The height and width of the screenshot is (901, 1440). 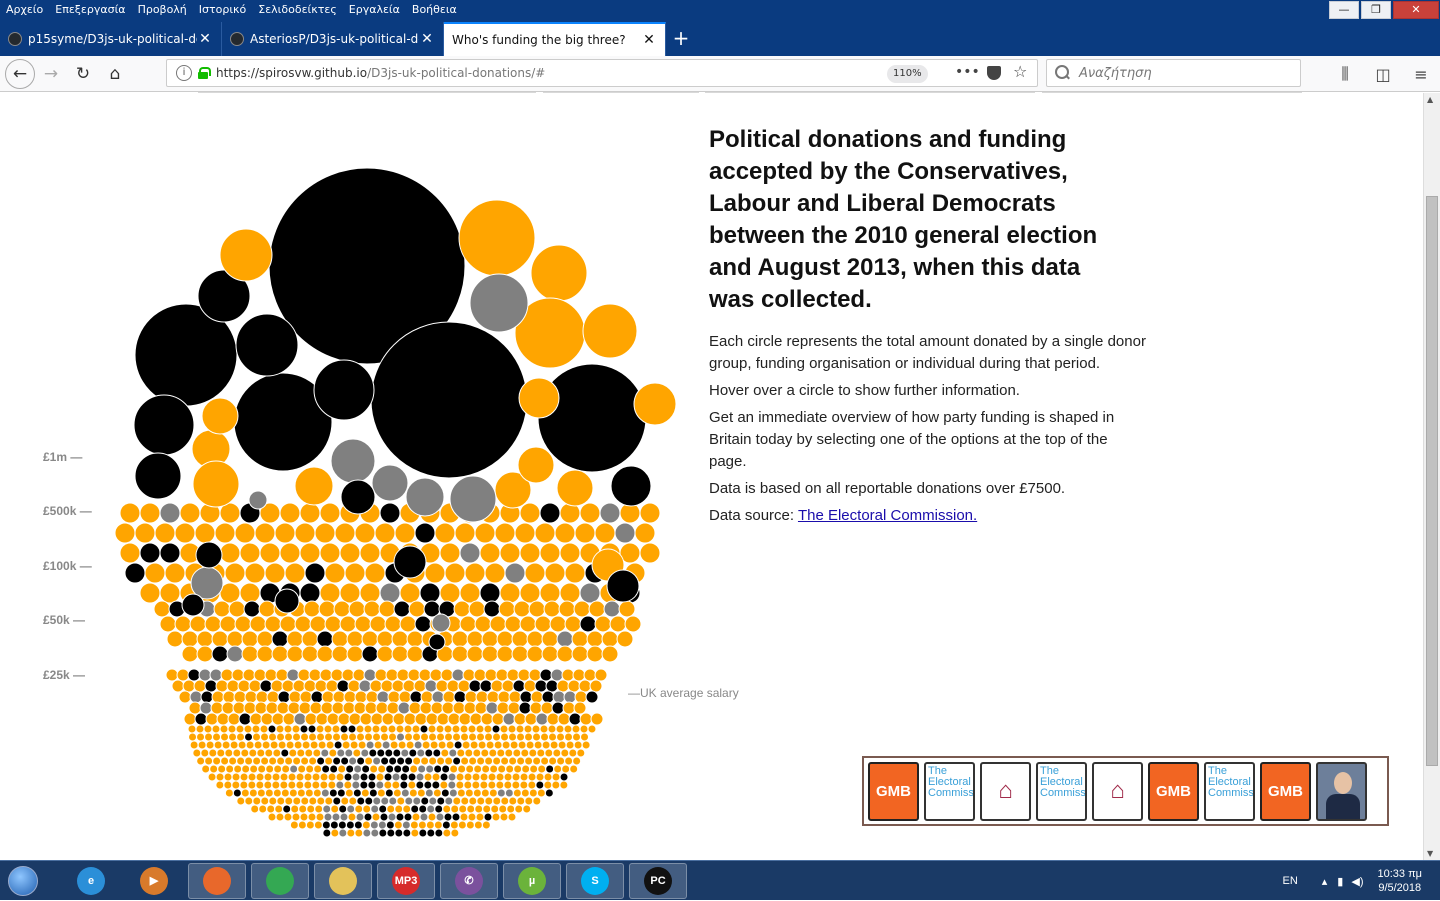 I want to click on taskbar-media-player: ▶, so click(x=154, y=881).